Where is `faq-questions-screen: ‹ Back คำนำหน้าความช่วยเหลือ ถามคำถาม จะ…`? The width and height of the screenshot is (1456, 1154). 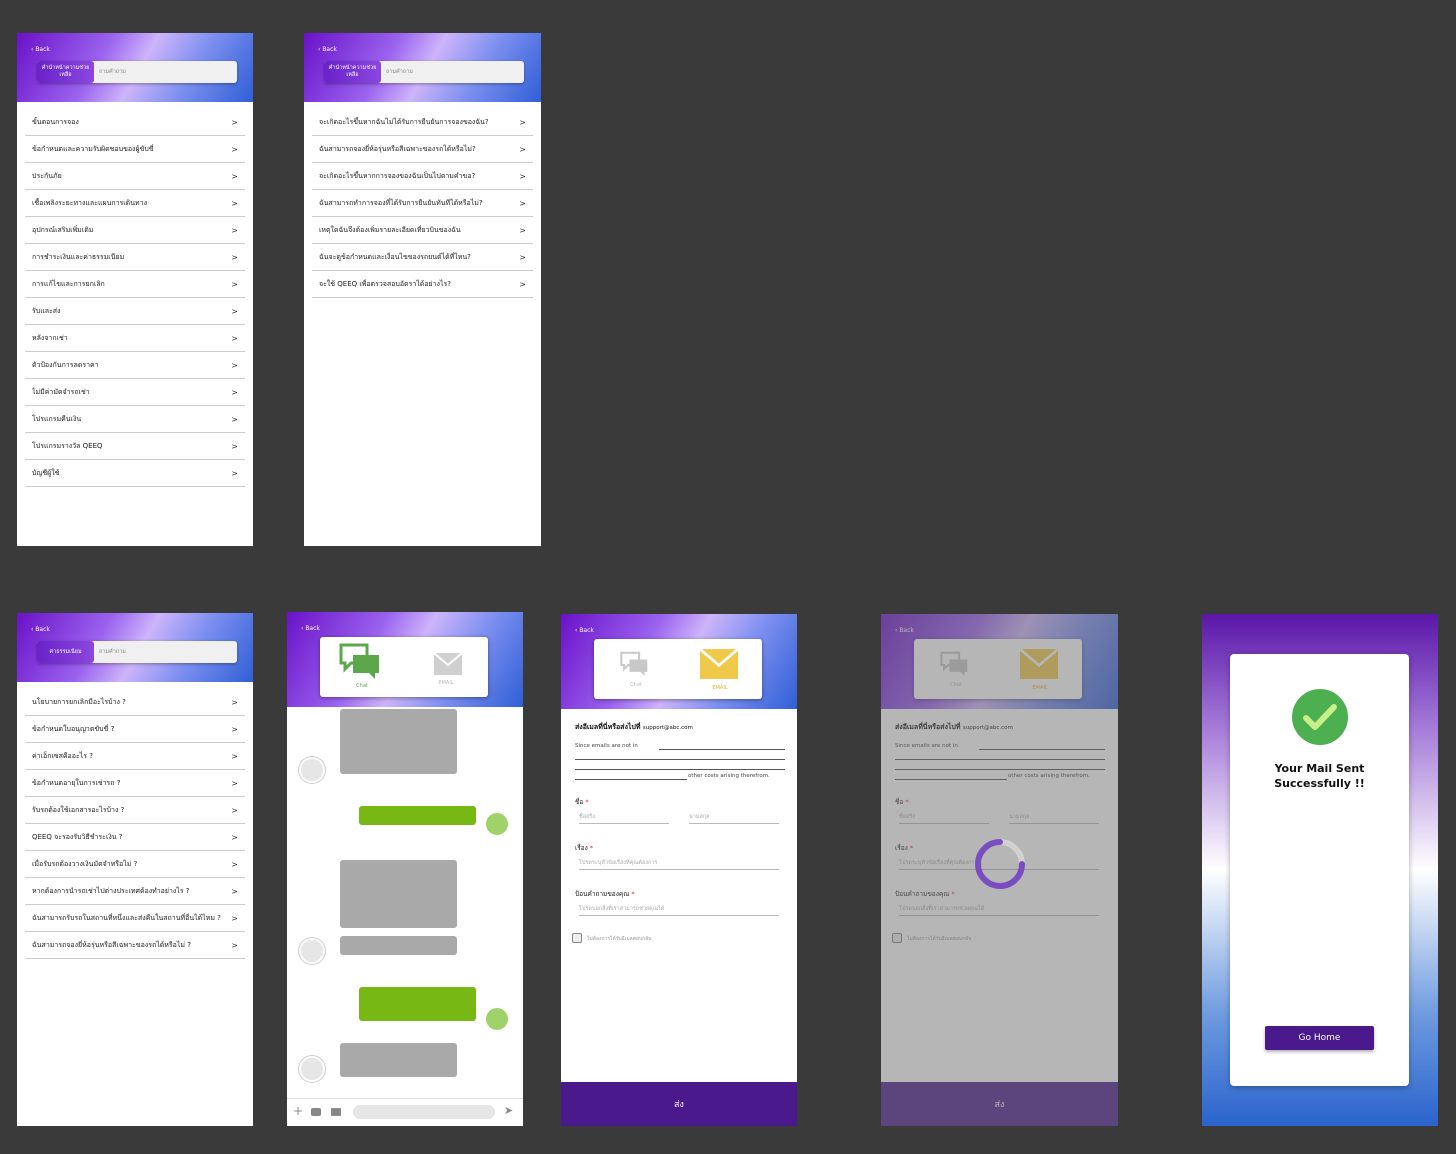 faq-questions-screen: ‹ Back คำนำหน้าความช่วยเหลือ ถามคำถาม จะ… is located at coordinates (422, 289).